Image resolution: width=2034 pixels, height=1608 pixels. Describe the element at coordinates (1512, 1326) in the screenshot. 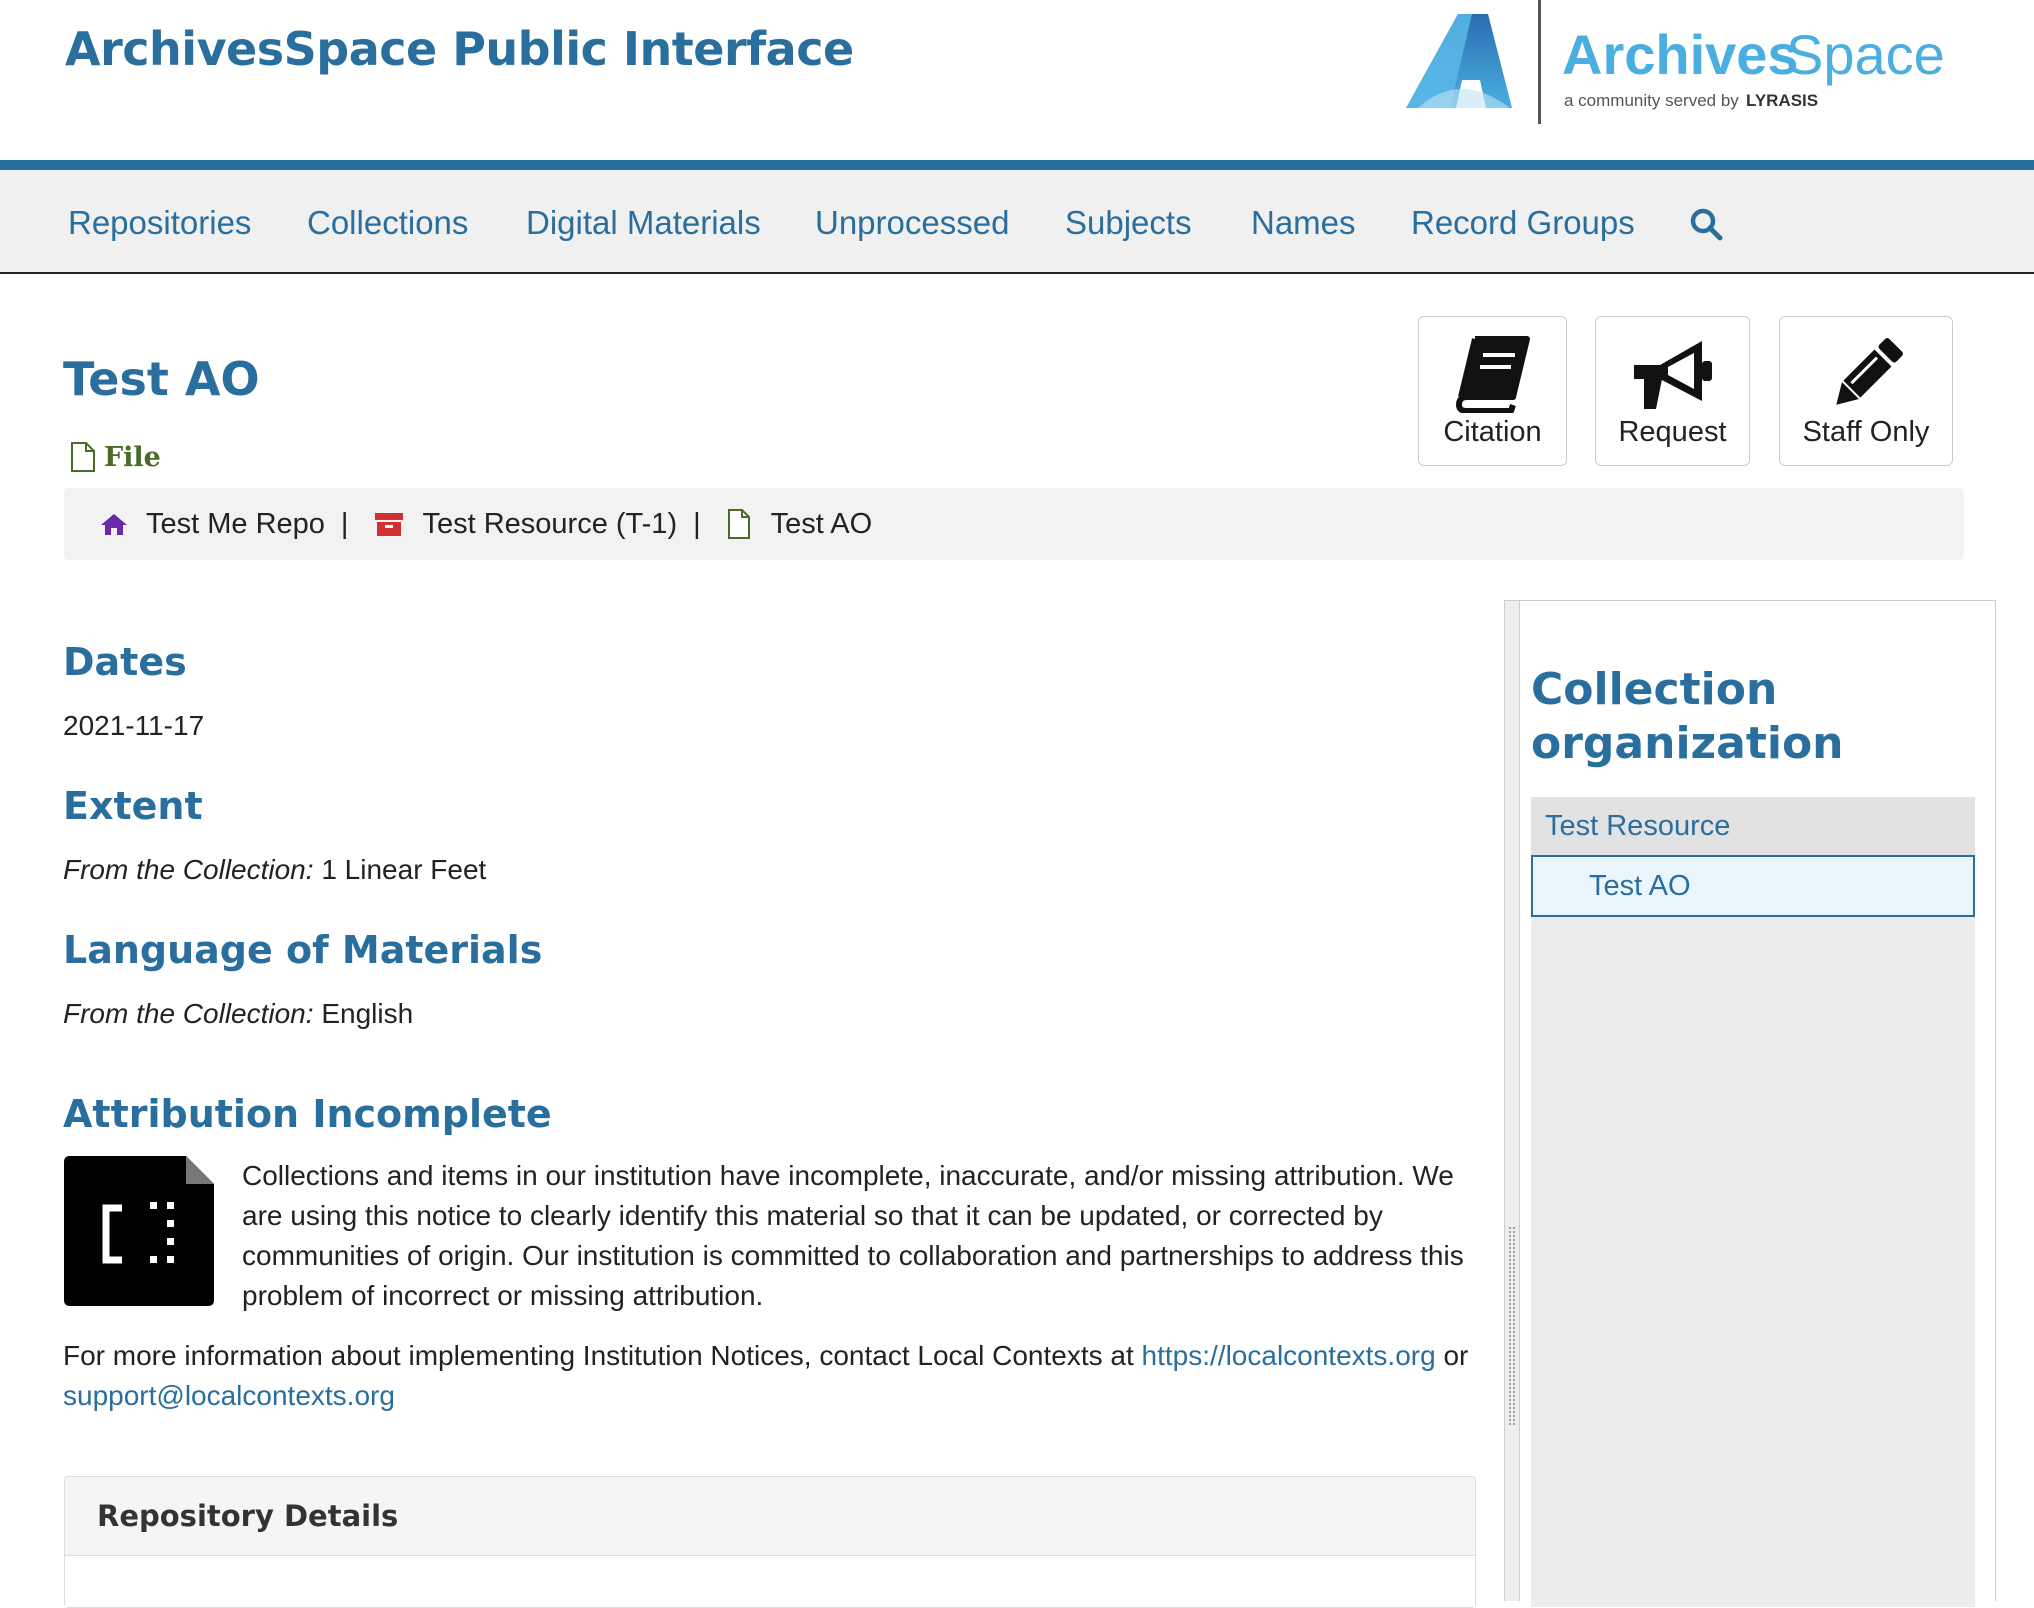

I see `resize-grip-icon` at that location.